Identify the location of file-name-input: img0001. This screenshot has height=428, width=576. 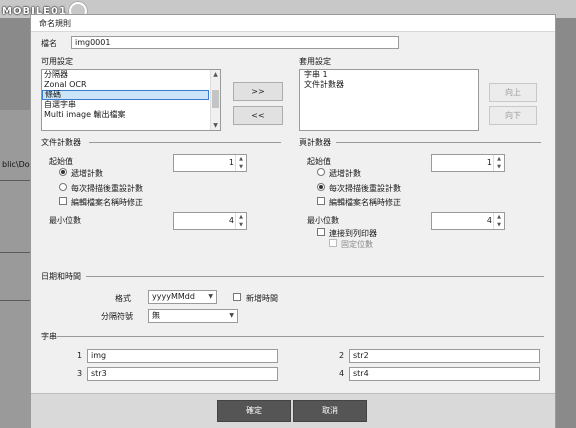
(235, 42).